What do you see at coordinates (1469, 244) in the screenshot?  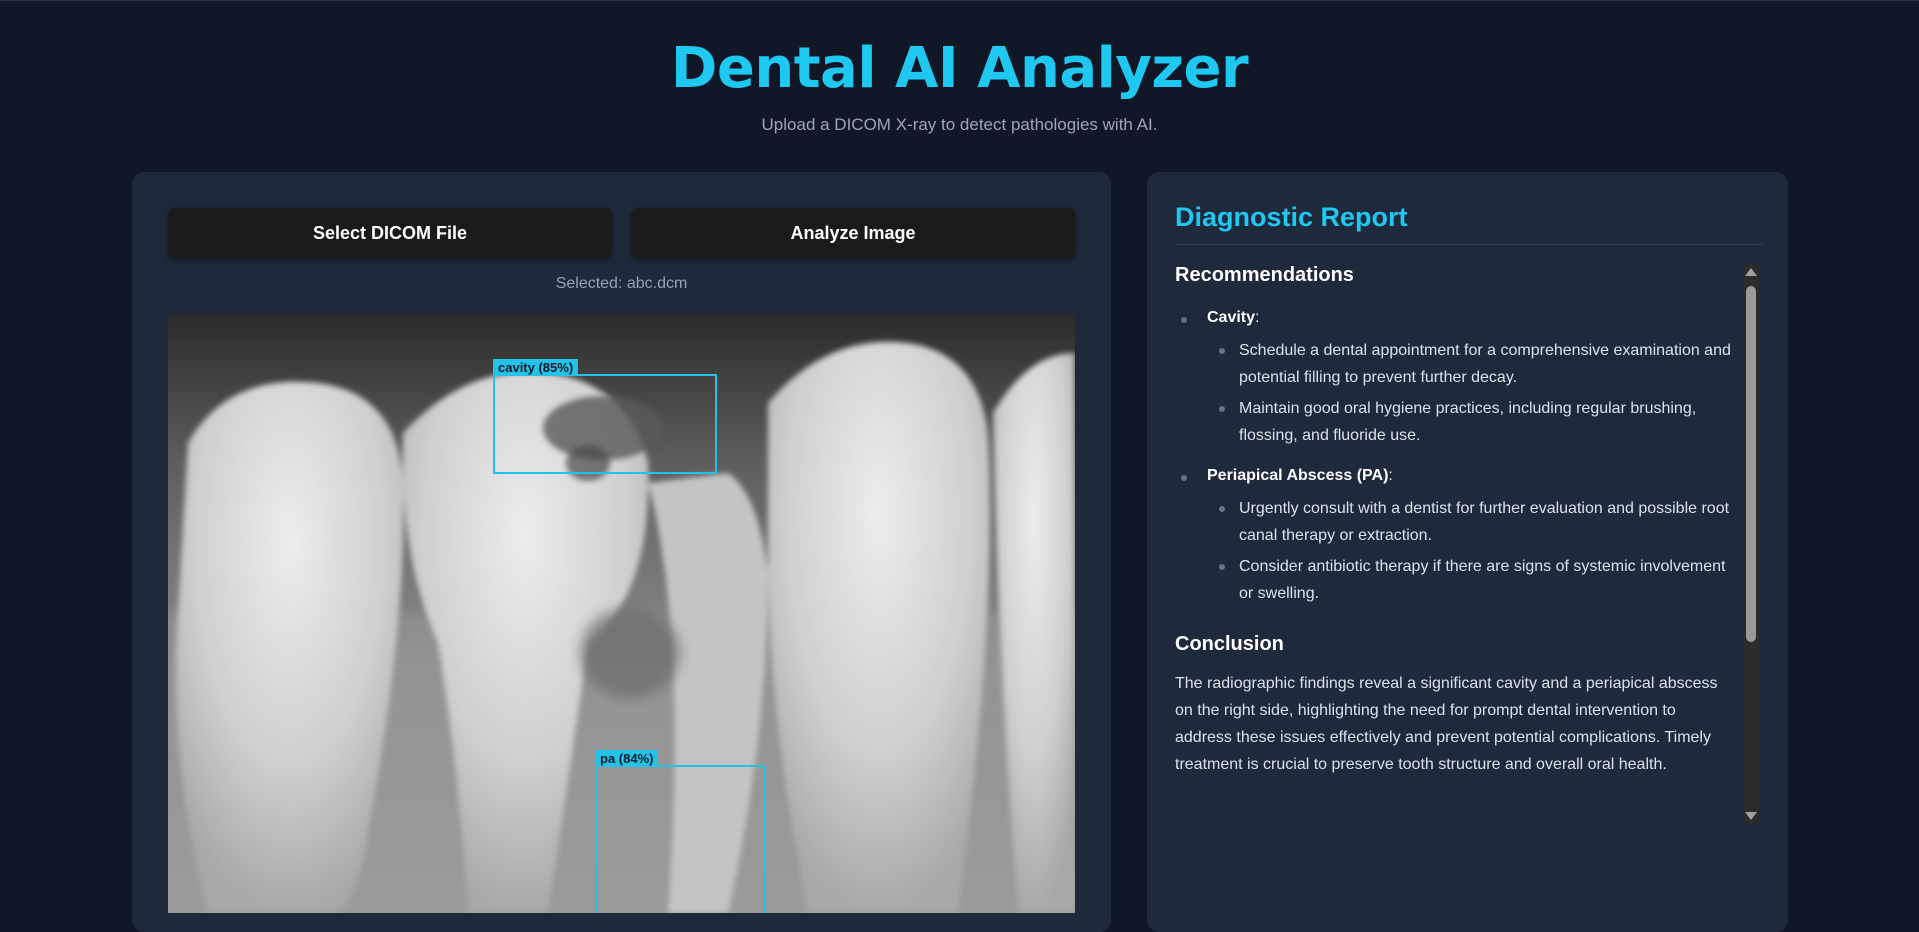 I see `report-divider` at bounding box center [1469, 244].